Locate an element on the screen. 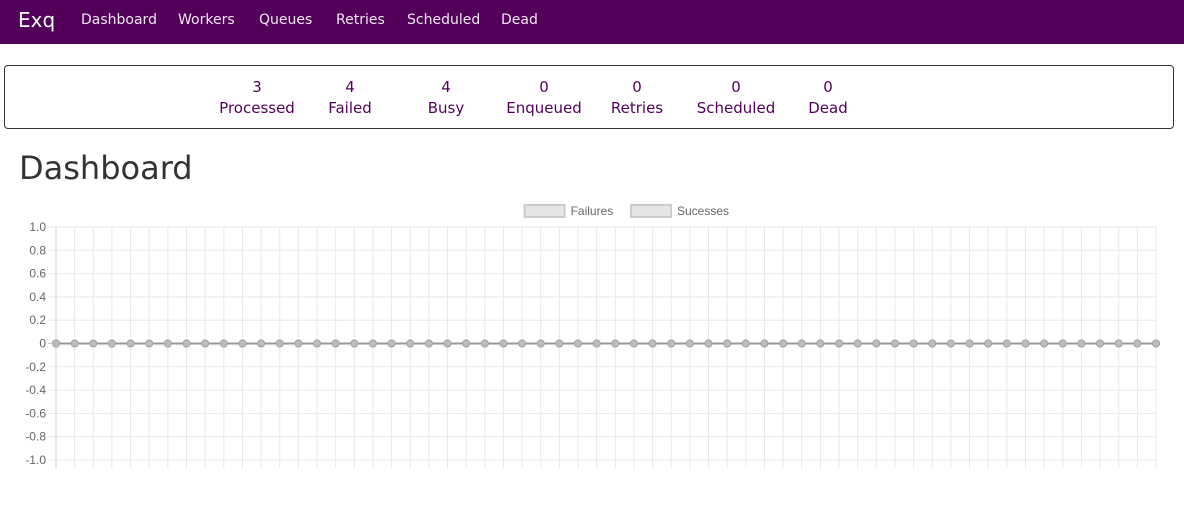 This screenshot has height=506, width=1184. y-tick-label: -0.4 is located at coordinates (35, 390).